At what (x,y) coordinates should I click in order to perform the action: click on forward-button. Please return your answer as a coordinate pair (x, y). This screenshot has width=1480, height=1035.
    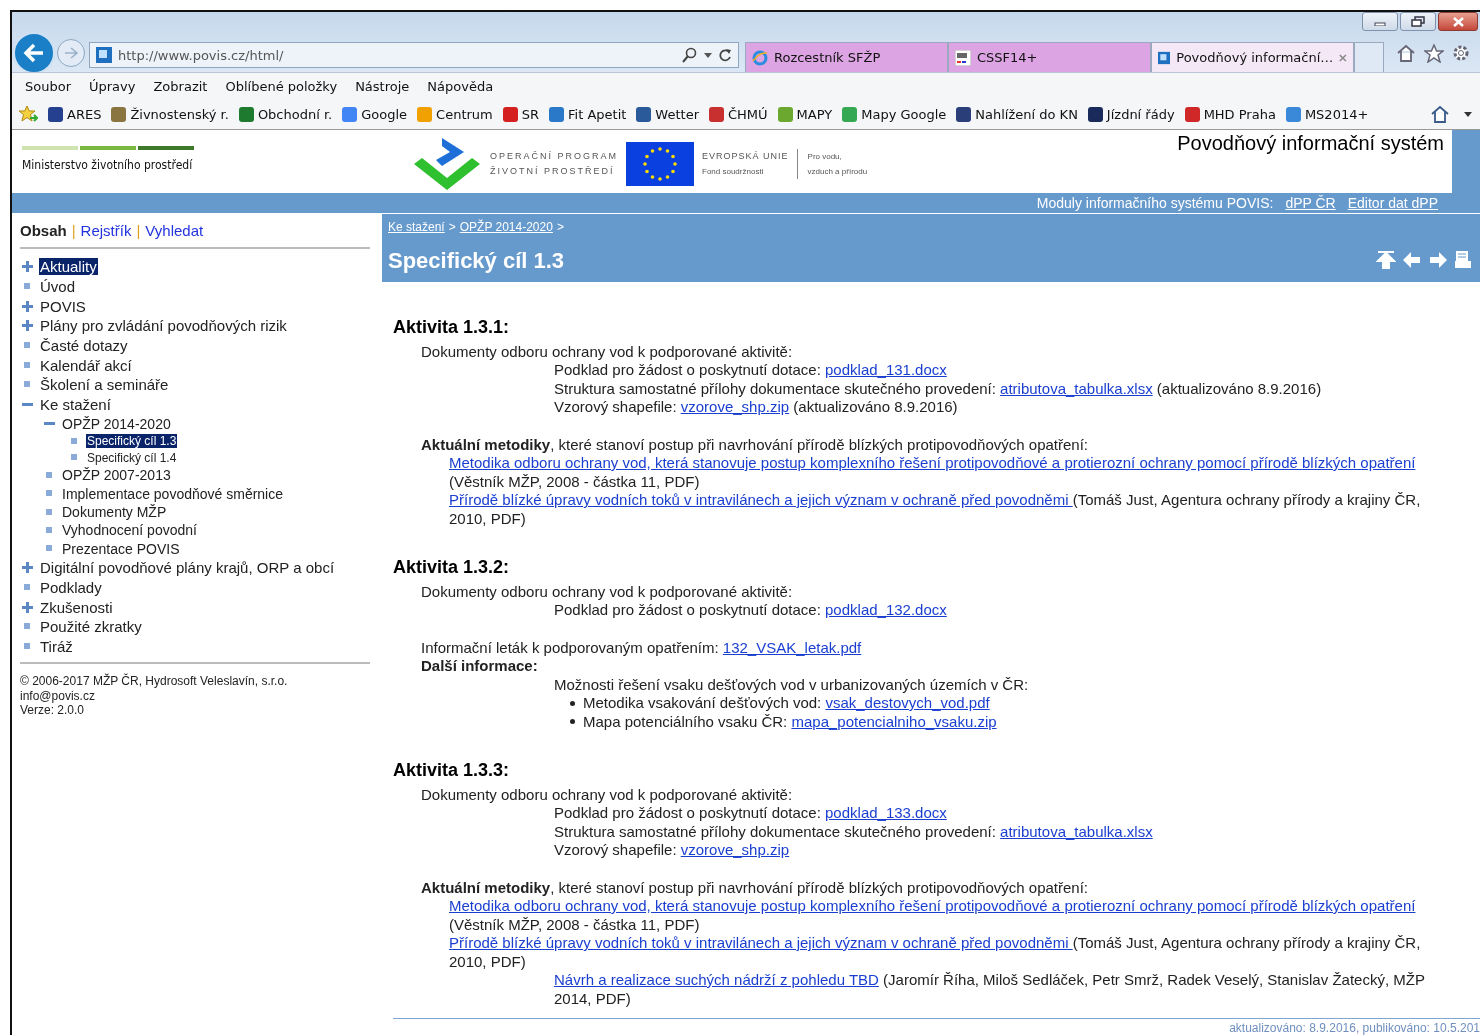
    Looking at the image, I should click on (71, 53).